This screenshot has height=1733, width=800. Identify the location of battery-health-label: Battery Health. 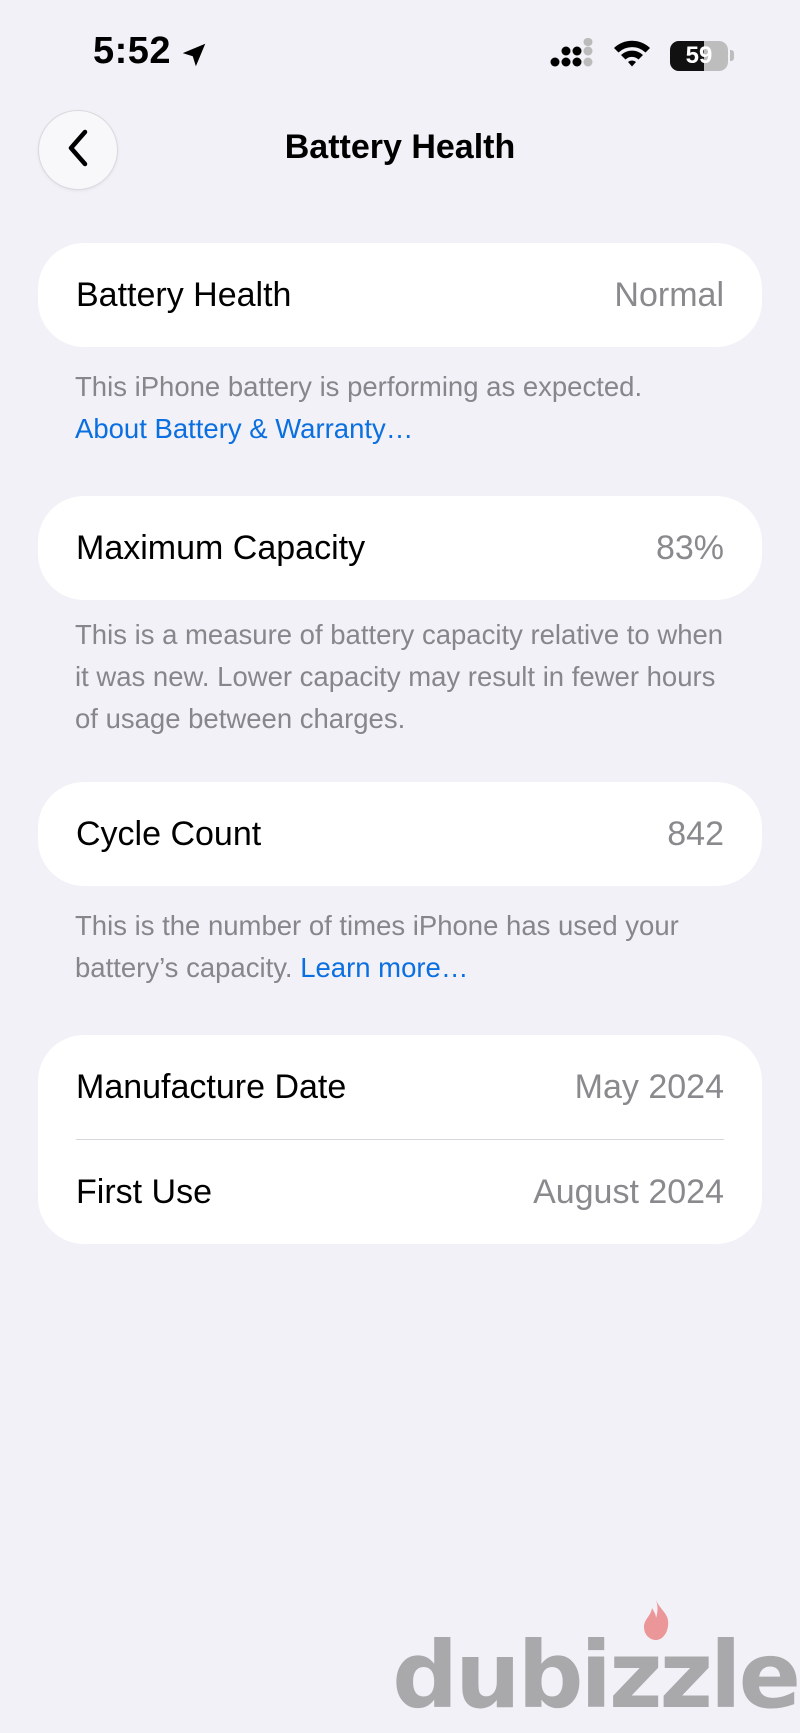
(184, 294).